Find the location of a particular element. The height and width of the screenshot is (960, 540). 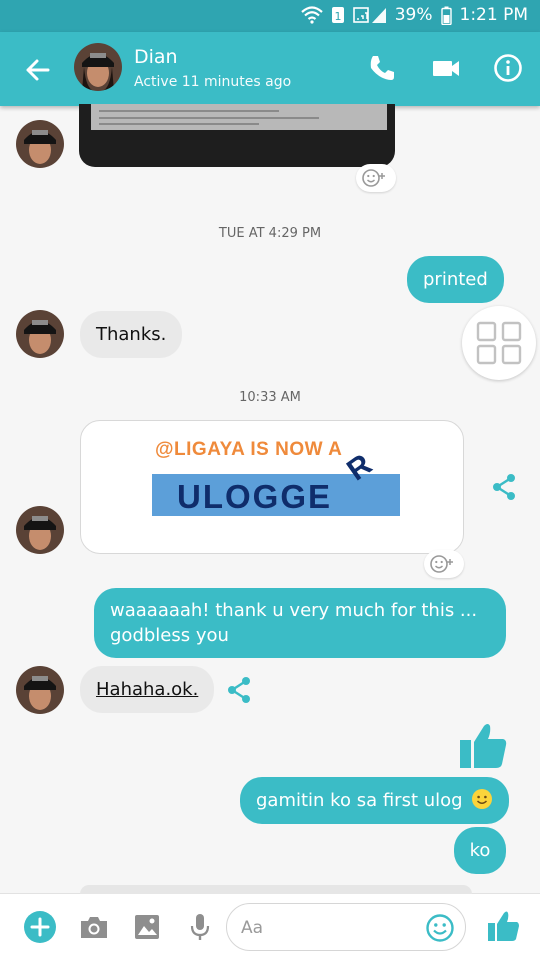

gallery-icon is located at coordinates (147, 927).